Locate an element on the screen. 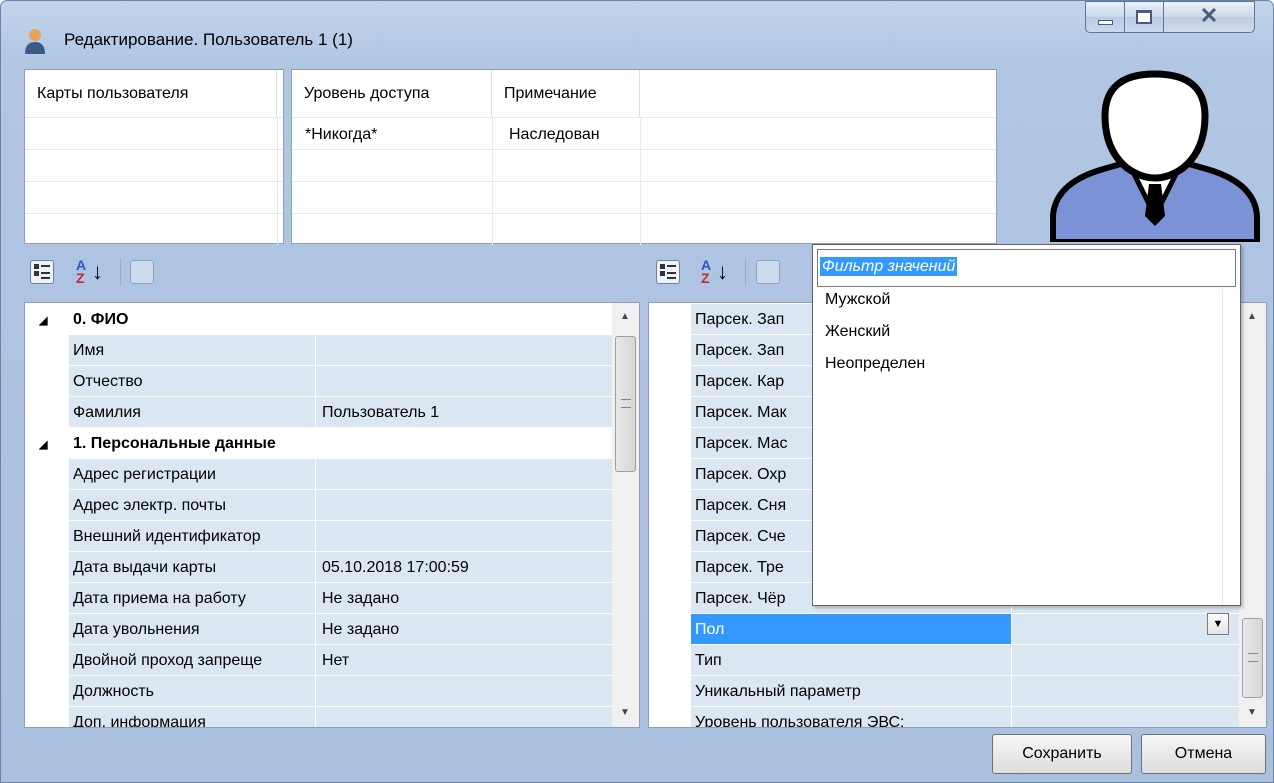  property-row: Адрес регистрации is located at coordinates (318, 474).